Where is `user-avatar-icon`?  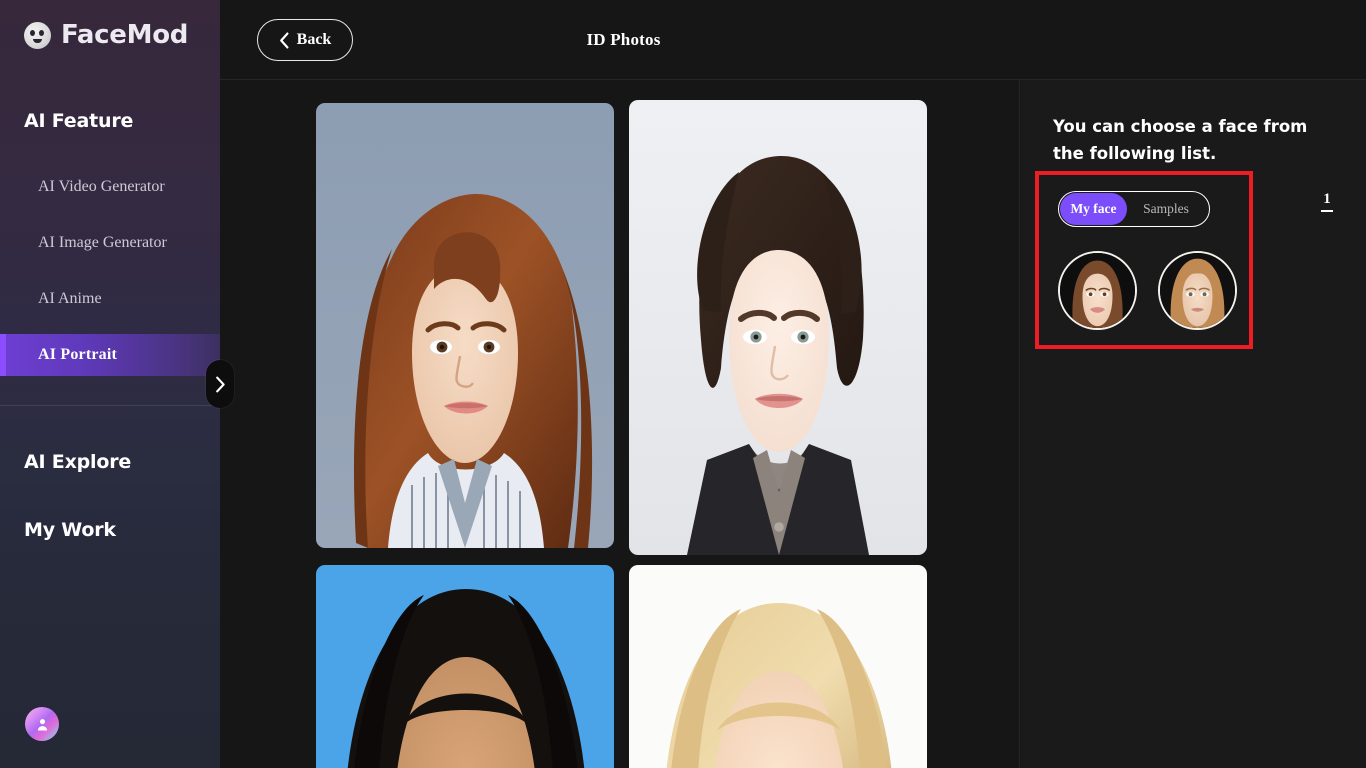
user-avatar-icon is located at coordinates (42, 724).